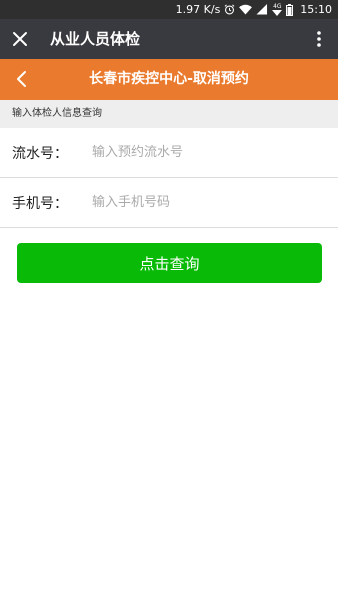 The height and width of the screenshot is (600, 338). I want to click on close-icon, so click(20, 39).